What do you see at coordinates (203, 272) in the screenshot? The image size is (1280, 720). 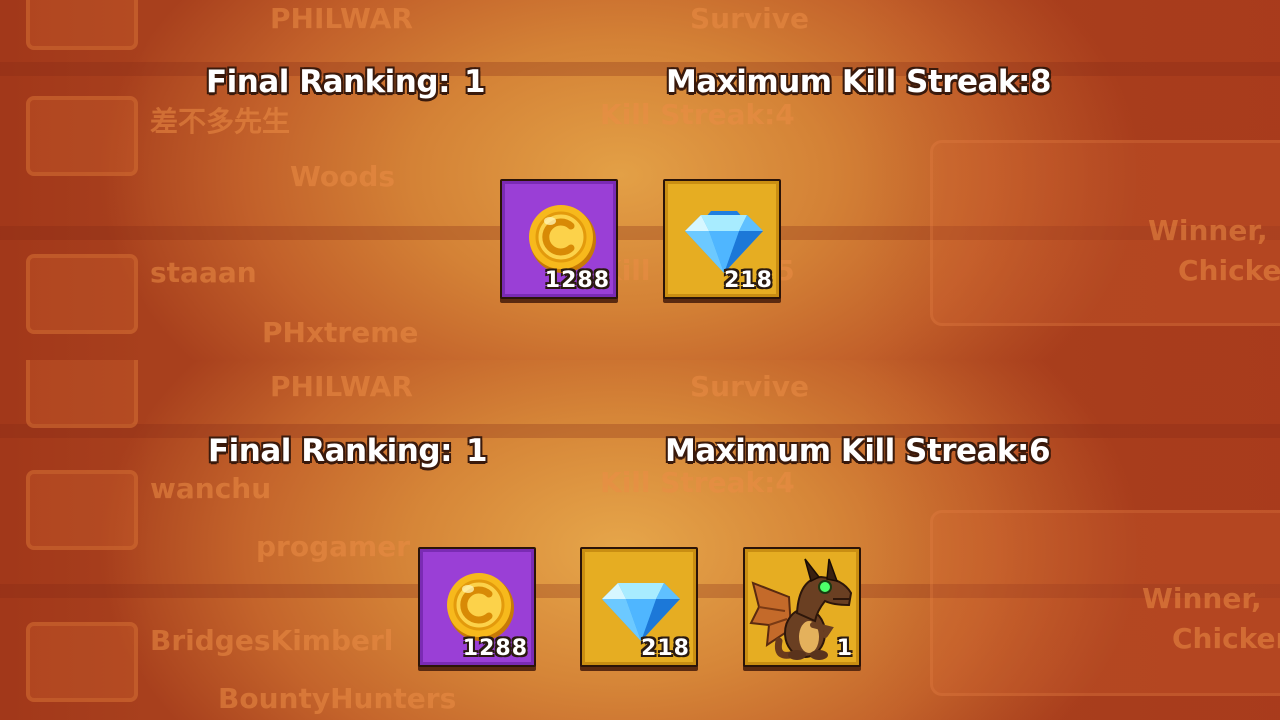 I see `background-player-name: staaan` at bounding box center [203, 272].